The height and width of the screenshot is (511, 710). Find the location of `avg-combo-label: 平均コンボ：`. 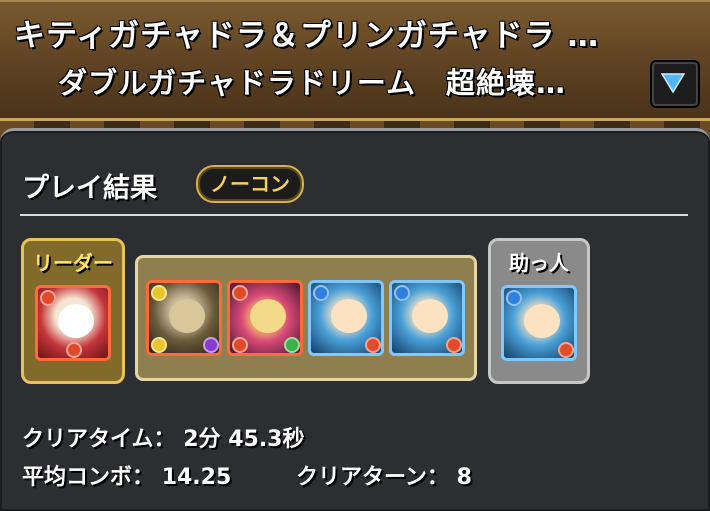

avg-combo-label: 平均コンボ： is located at coordinates (88, 477).